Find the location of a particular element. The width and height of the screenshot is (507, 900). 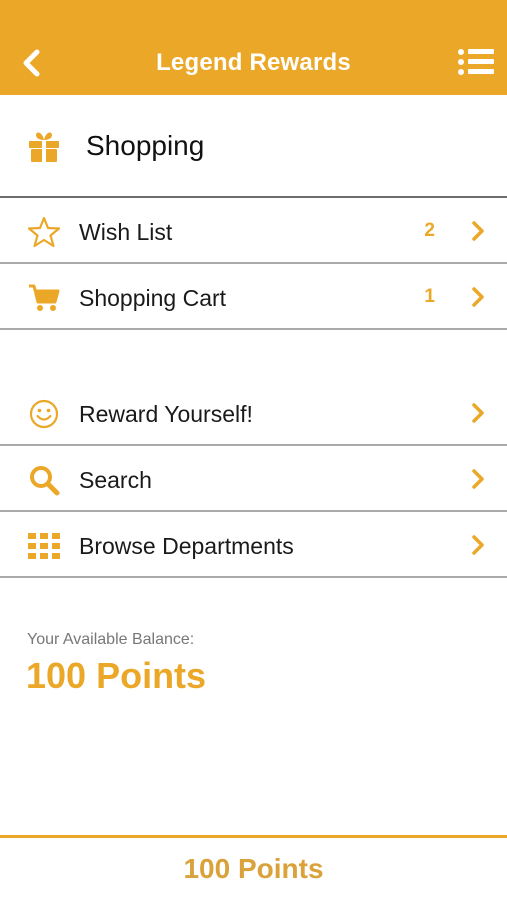

cart-icon is located at coordinates (44, 298).